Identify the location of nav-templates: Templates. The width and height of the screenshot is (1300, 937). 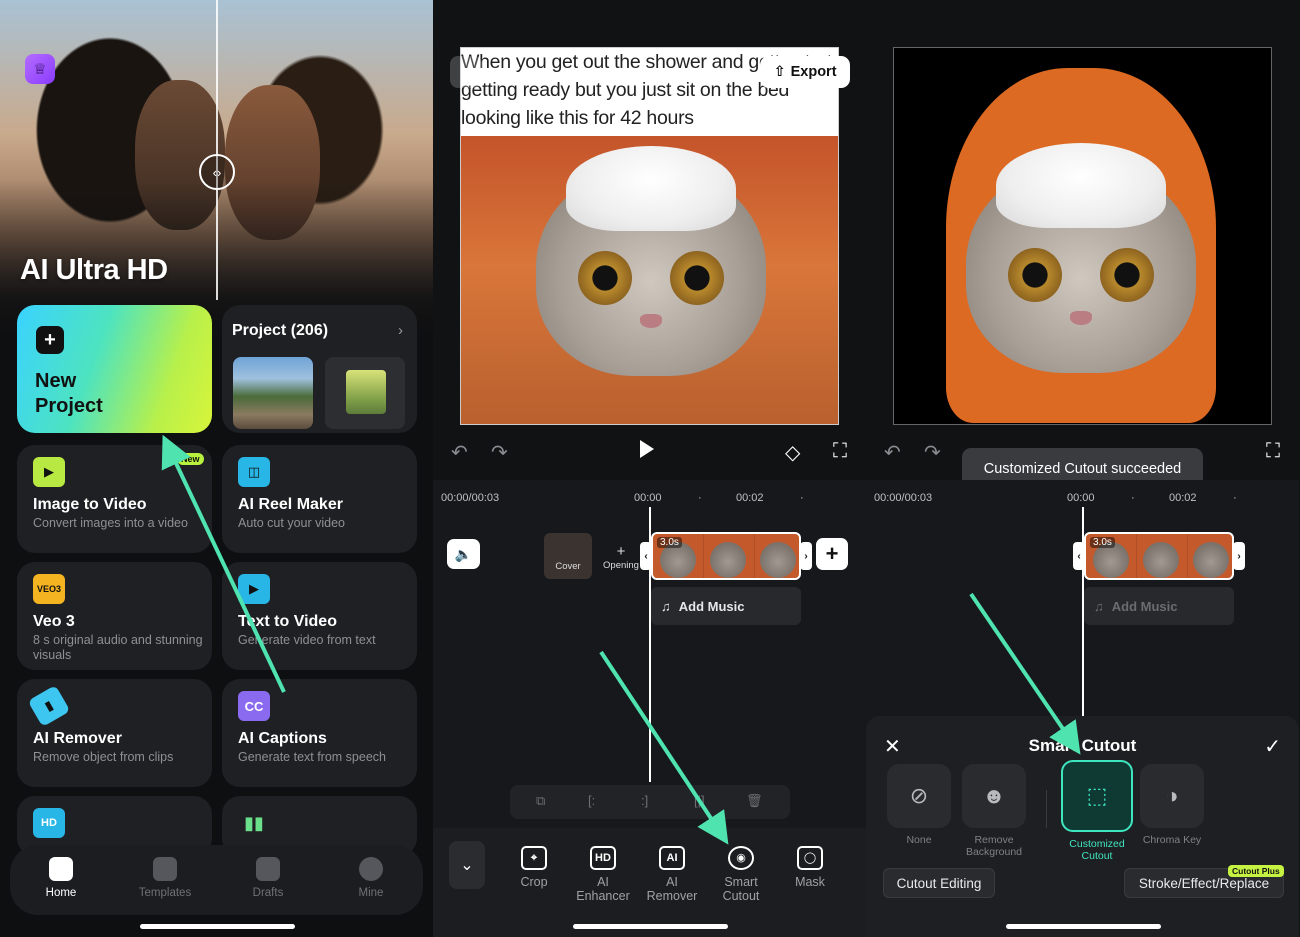
(165, 878).